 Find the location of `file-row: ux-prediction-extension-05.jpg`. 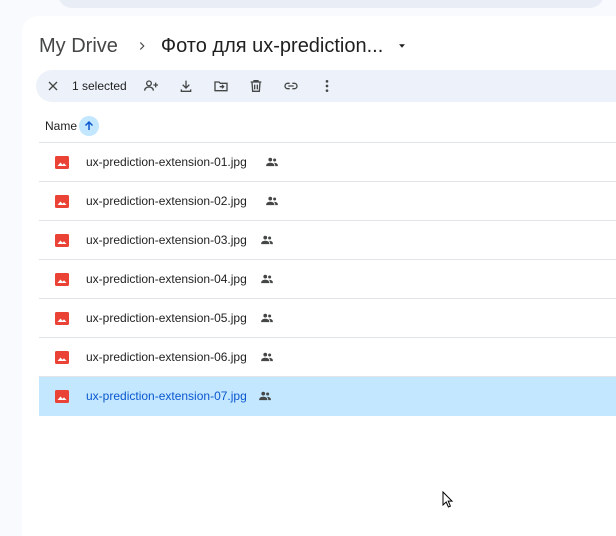

file-row: ux-prediction-extension-05.jpg is located at coordinates (327, 318).